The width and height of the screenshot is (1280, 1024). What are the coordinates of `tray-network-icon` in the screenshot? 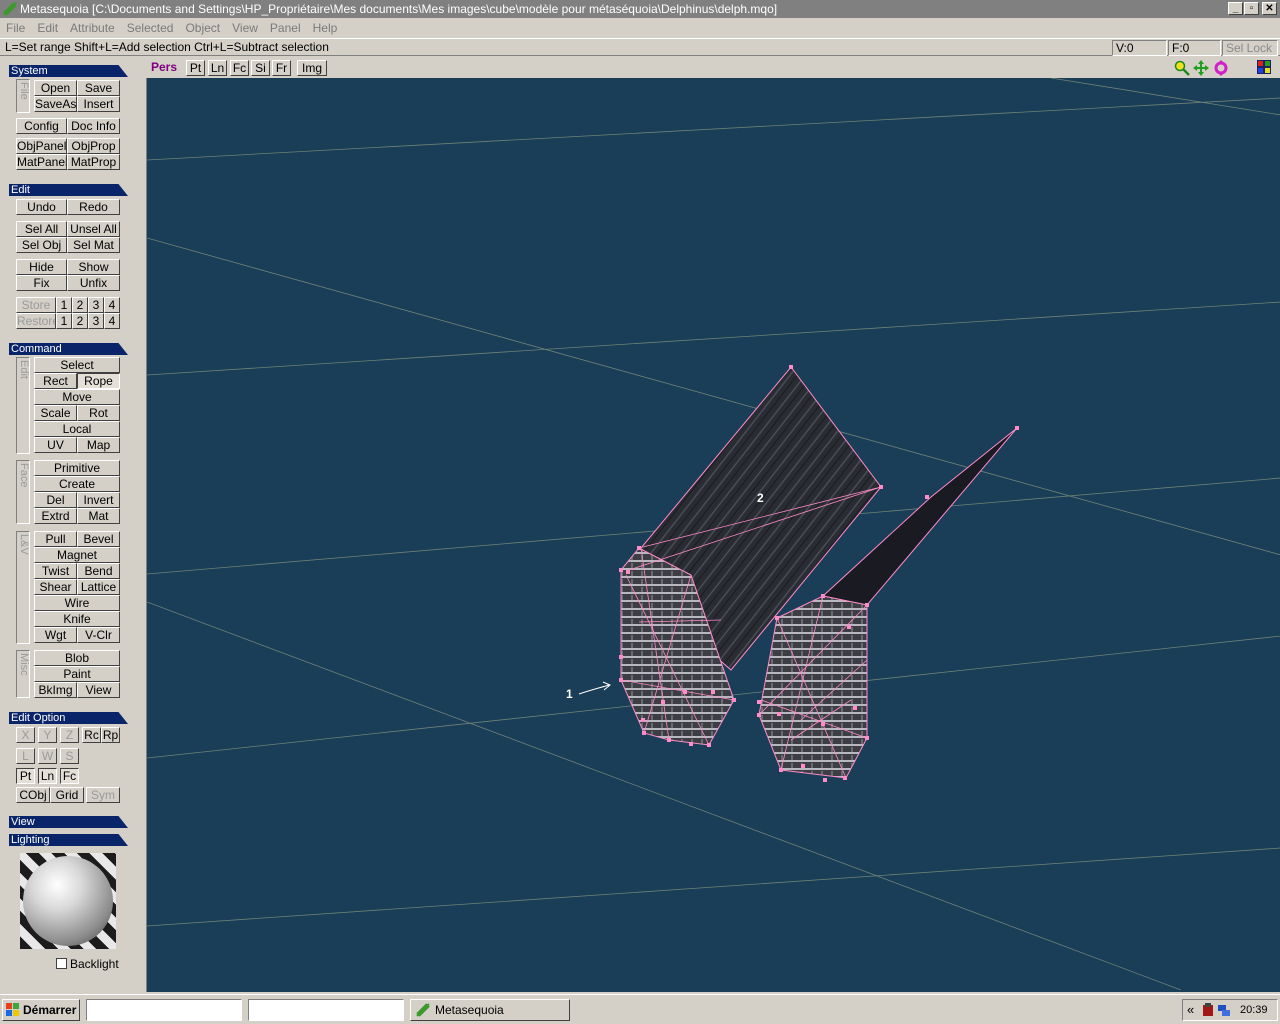 It's located at (1224, 1010).